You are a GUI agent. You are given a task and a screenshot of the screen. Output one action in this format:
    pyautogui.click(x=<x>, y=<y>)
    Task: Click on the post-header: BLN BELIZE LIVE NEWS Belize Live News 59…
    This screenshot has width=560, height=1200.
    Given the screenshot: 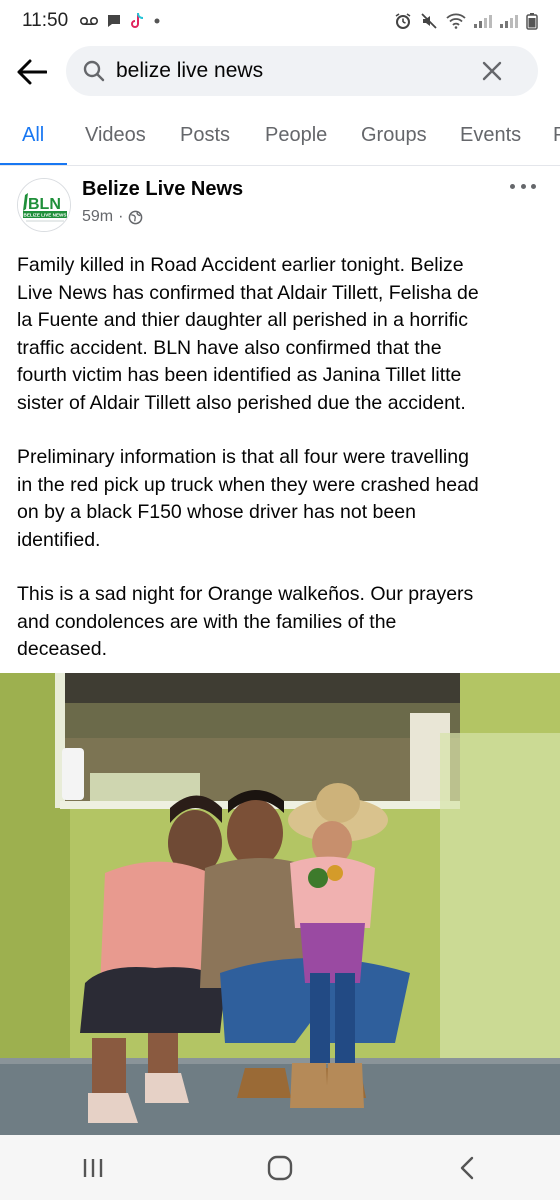 What is the action you would take?
    pyautogui.click(x=280, y=207)
    